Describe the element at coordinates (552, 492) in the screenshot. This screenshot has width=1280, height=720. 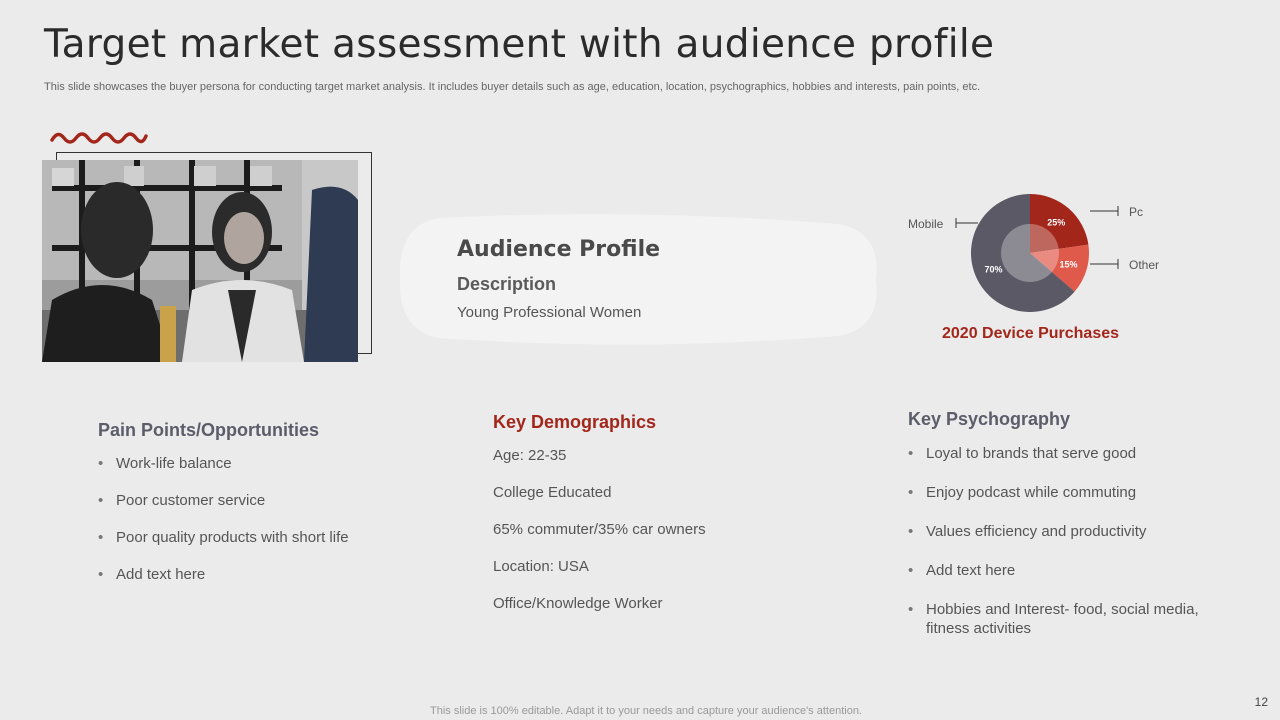
I see `list-item: College Educated` at that location.